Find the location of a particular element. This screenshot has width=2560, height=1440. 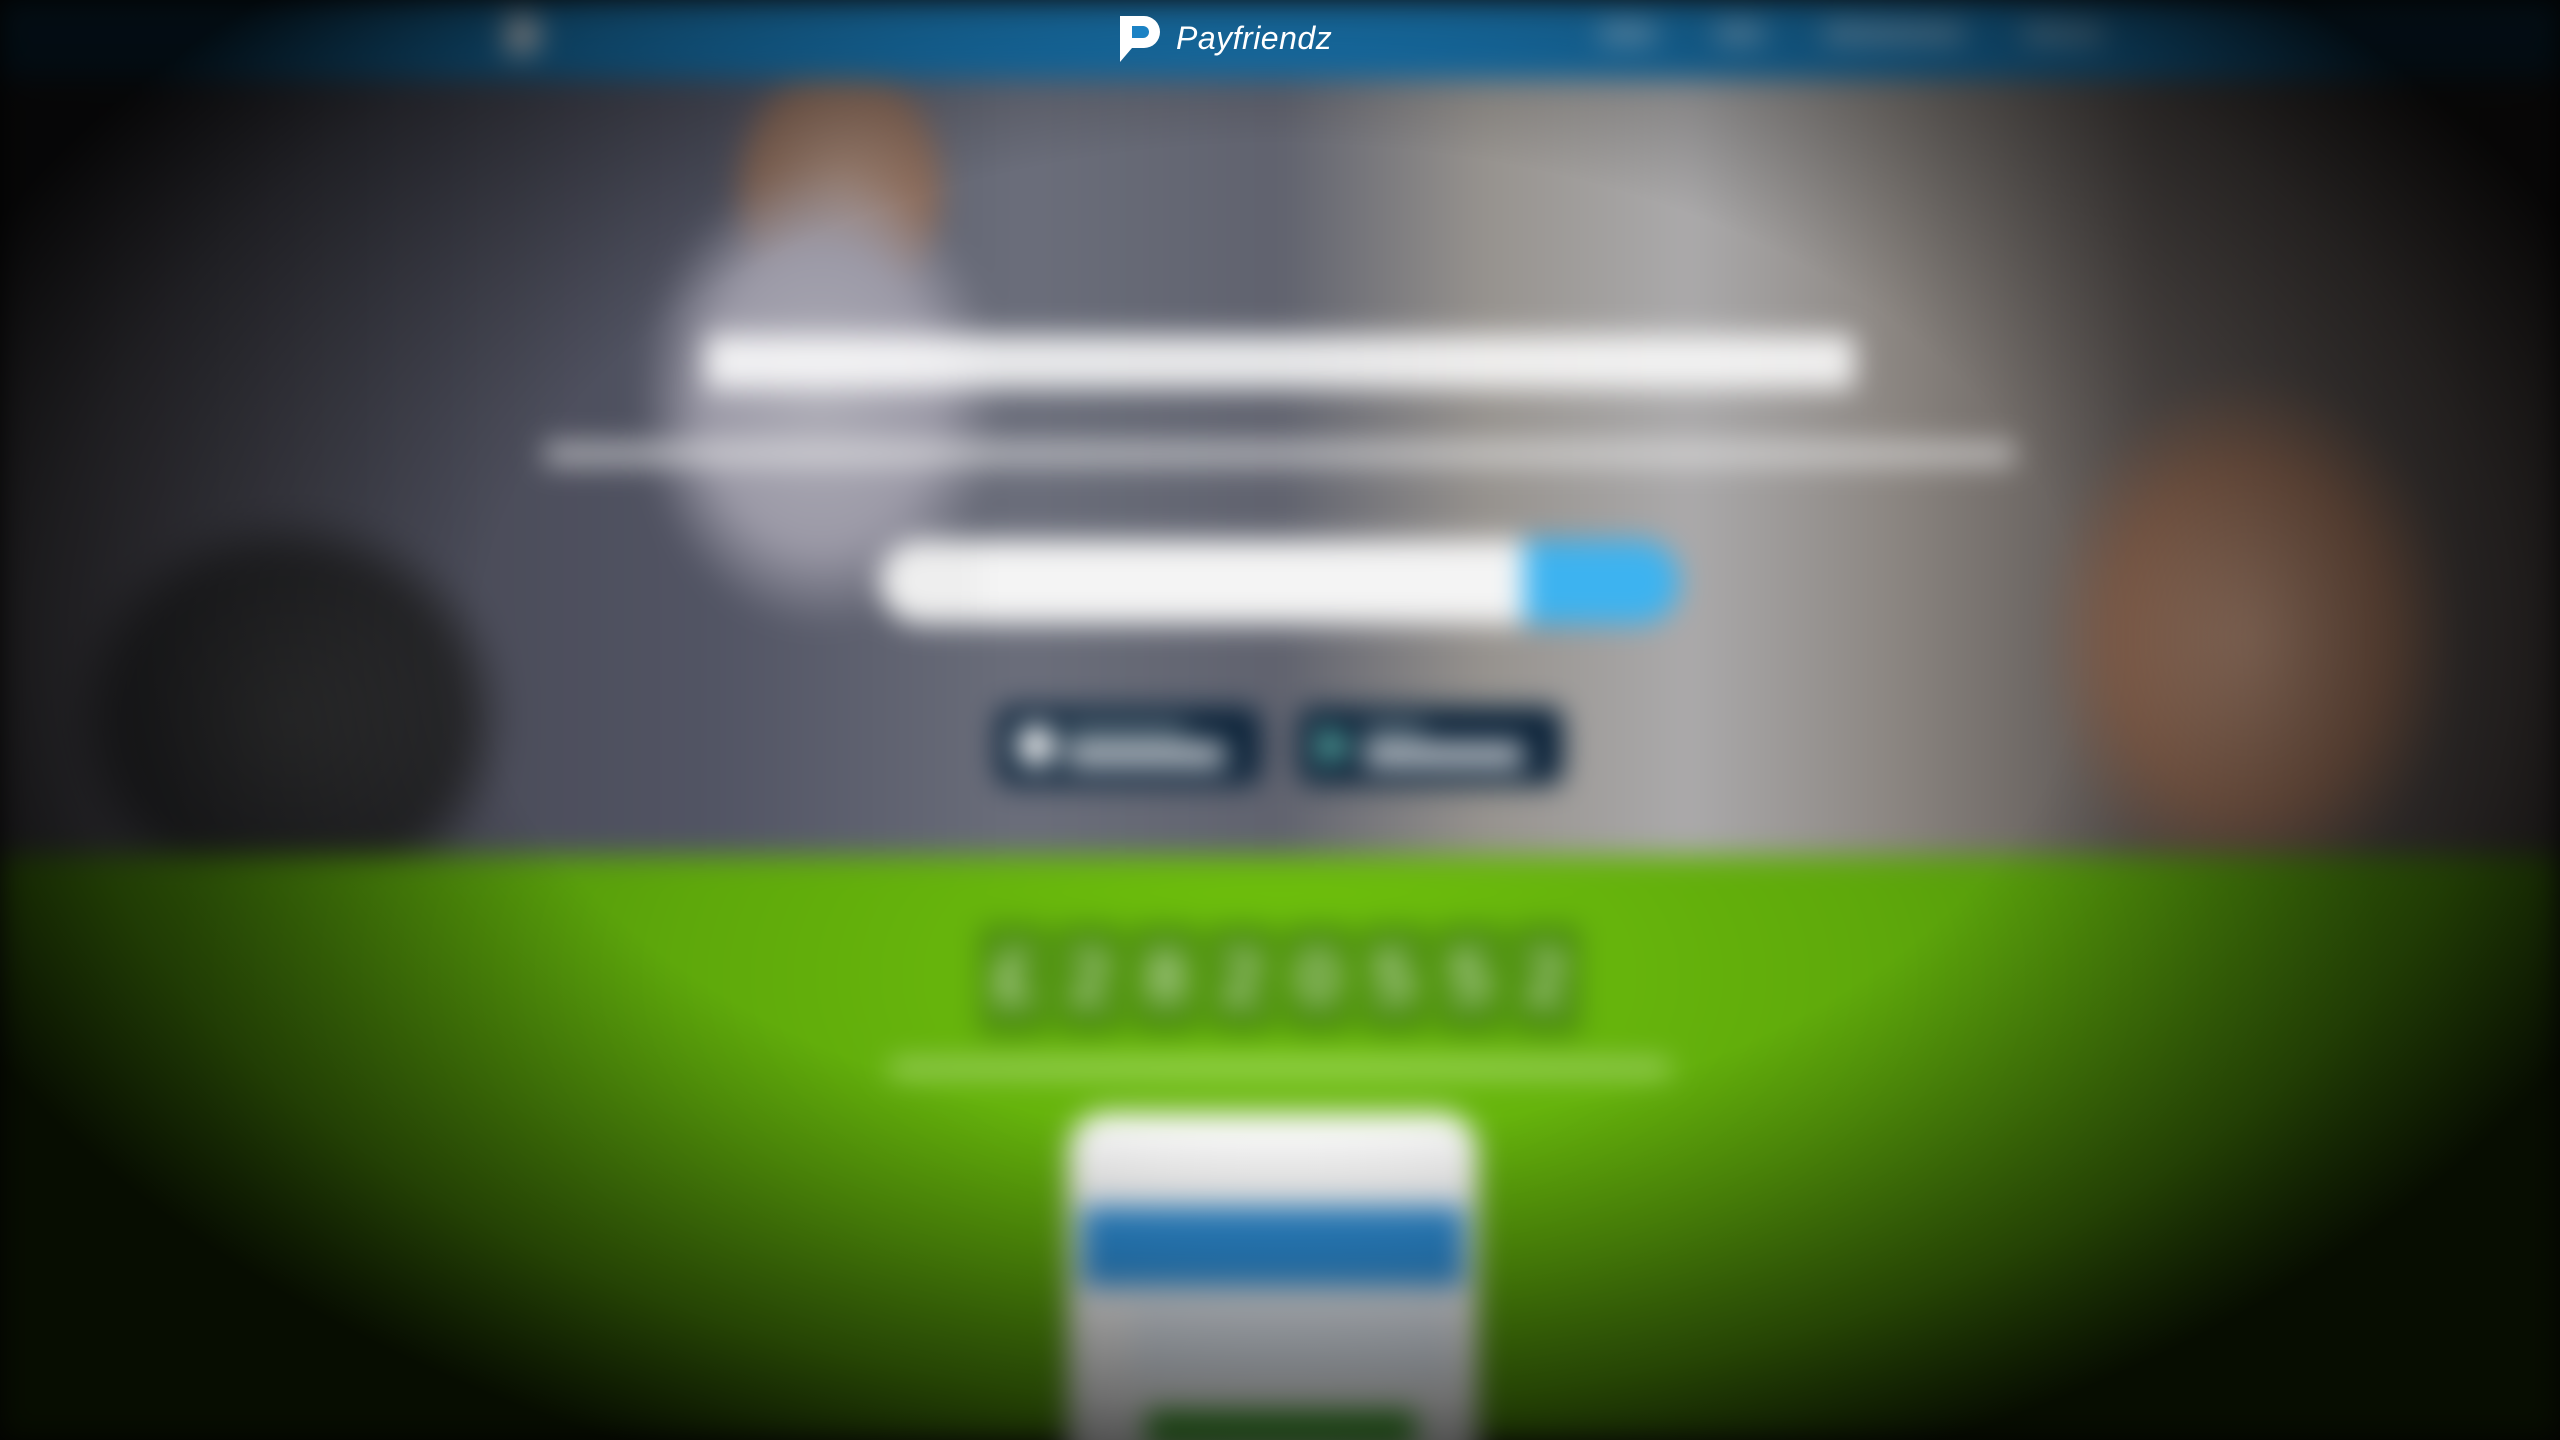

counter-caption is located at coordinates (1280, 1068).